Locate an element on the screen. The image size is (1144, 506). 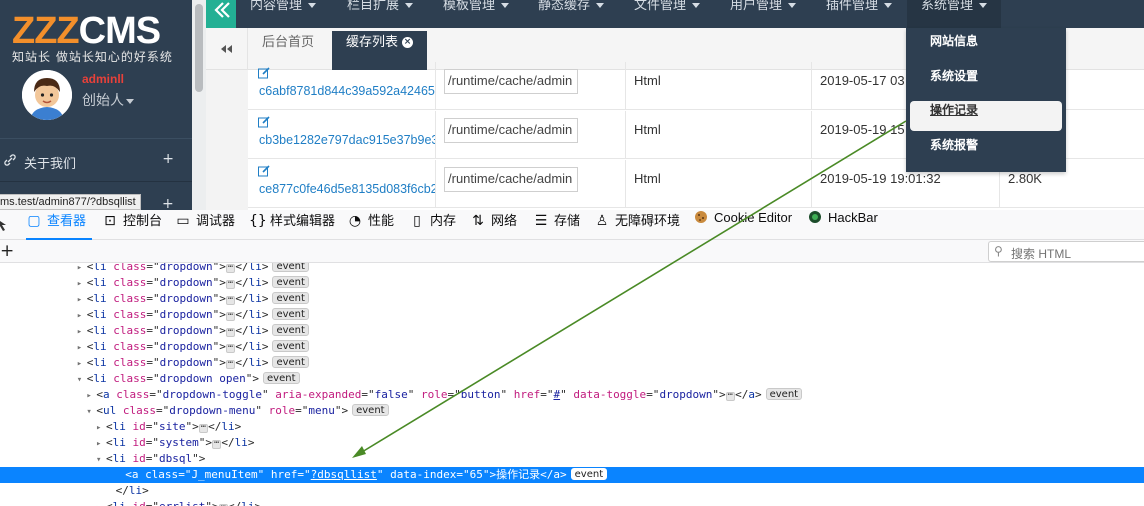
close-icon: × is located at coordinates (408, 43).